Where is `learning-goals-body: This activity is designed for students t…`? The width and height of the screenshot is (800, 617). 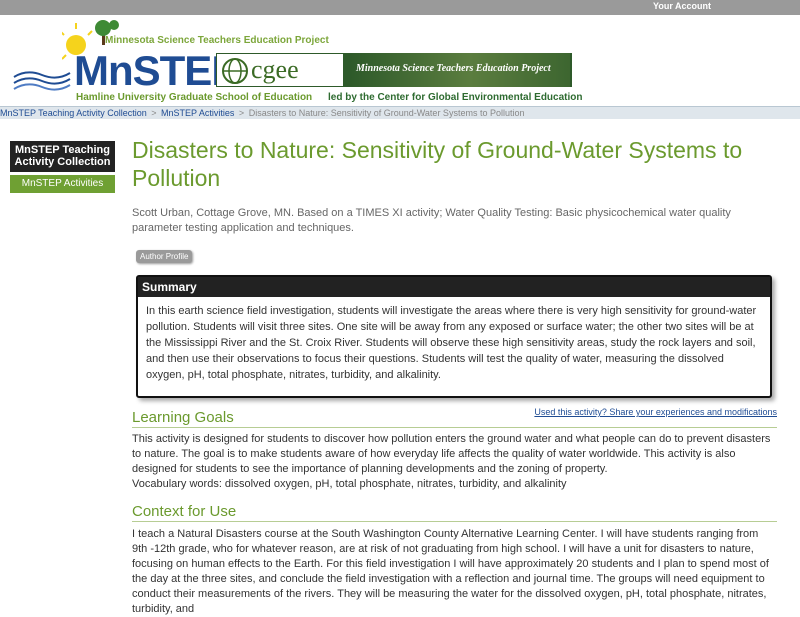
learning-goals-body: This activity is designed for students t… is located at coordinates (451, 454).